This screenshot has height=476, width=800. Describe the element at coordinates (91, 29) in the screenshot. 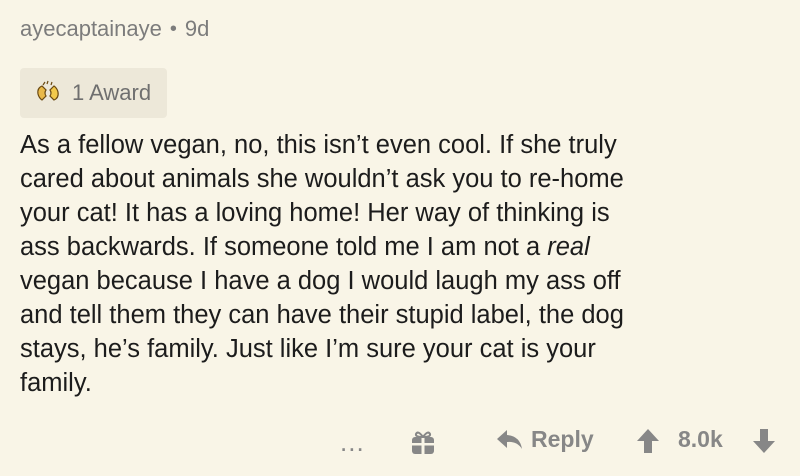

I see `author-name: ayecaptainaye` at that location.